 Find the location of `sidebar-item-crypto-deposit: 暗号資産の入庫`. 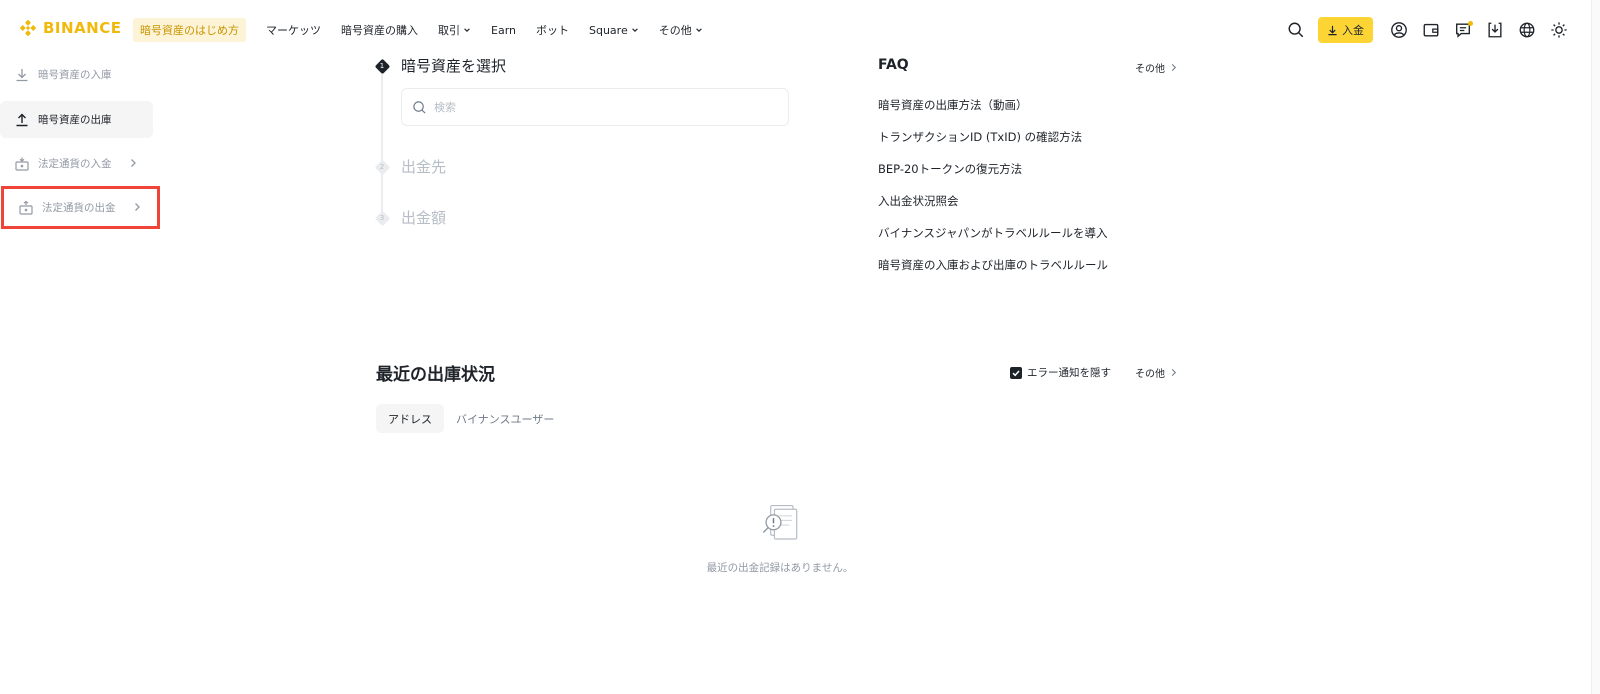

sidebar-item-crypto-deposit: 暗号資産の入庫 is located at coordinates (76, 74).